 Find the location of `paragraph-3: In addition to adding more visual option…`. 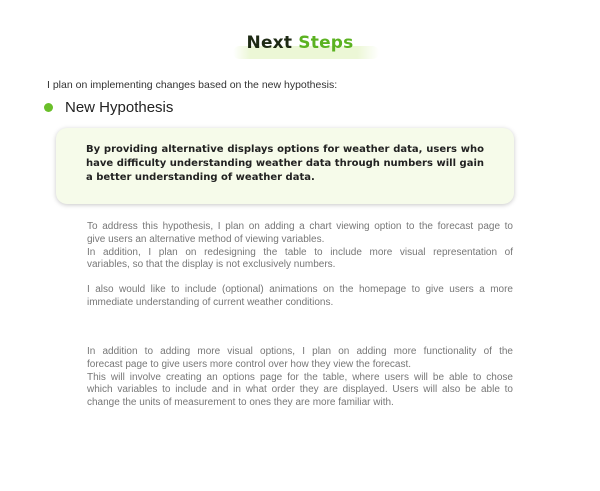

paragraph-3: In addition to adding more visual option… is located at coordinates (300, 378).